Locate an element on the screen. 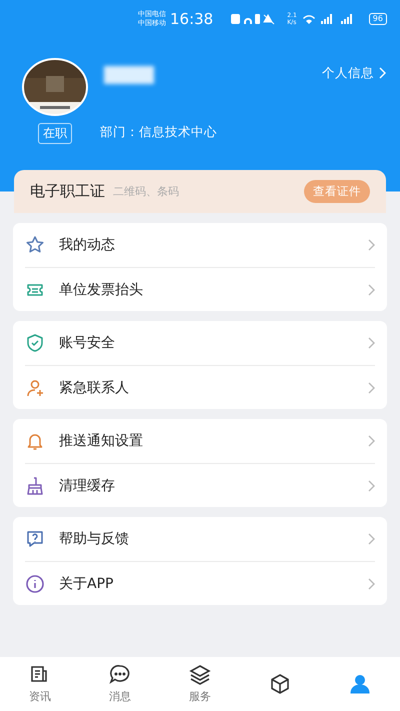 The image size is (400, 711). menu-item: 单位发票抬头 is located at coordinates (206, 289).